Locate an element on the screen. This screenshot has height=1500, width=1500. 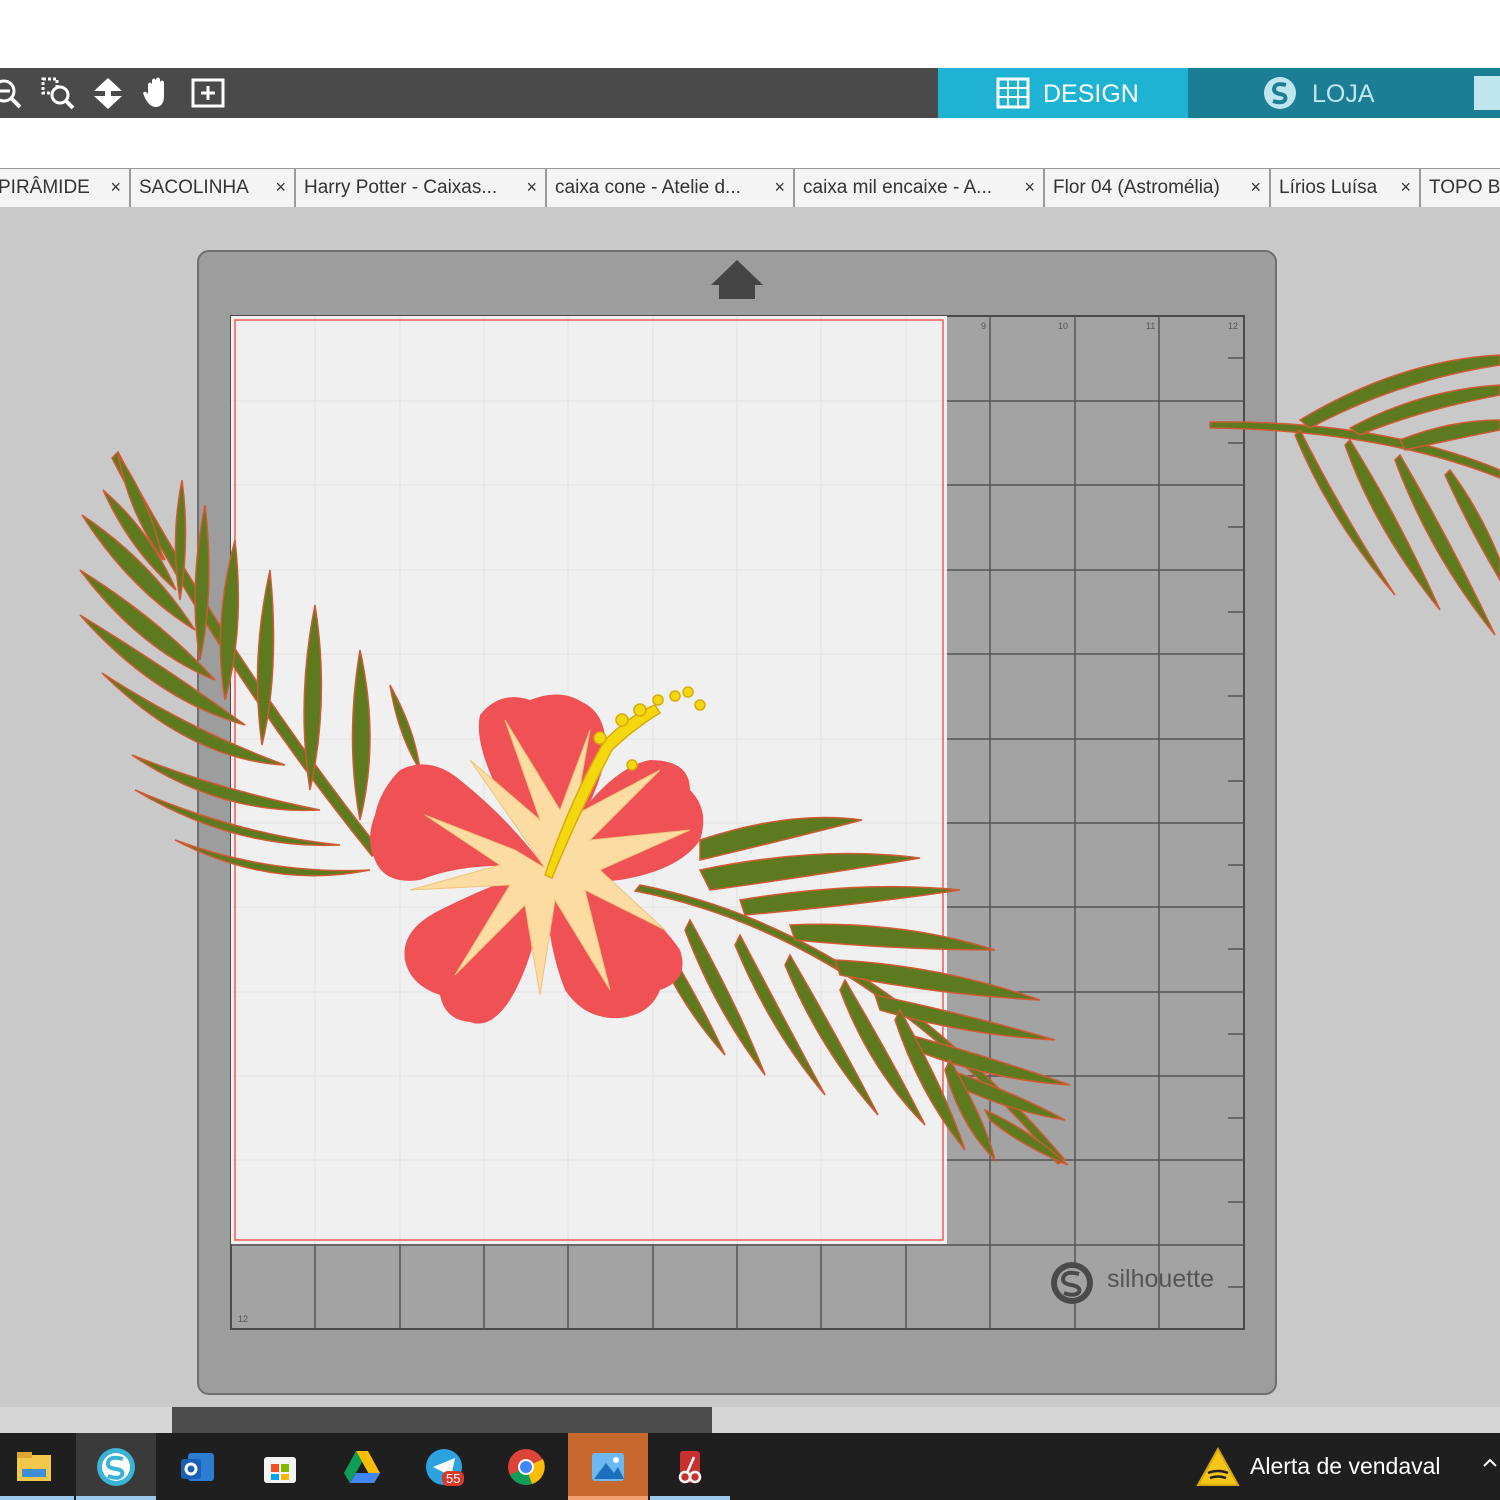
weather-notification: Alerta de vendaval is located at coordinates (1345, 1466).